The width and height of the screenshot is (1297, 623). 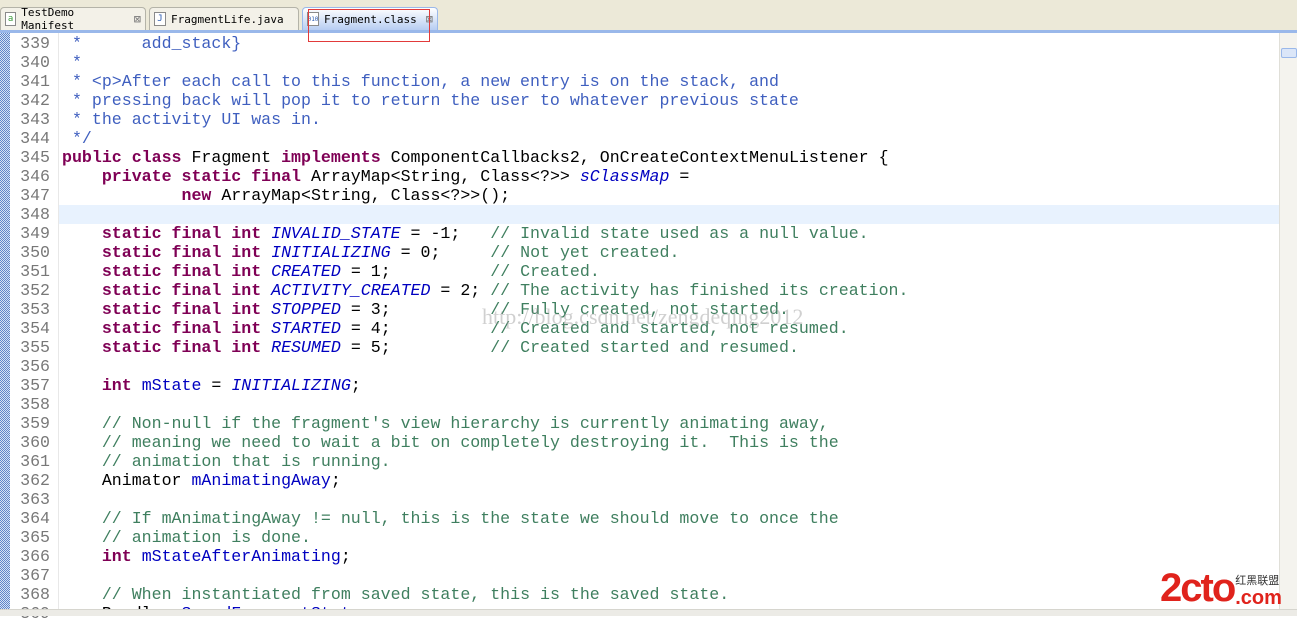 What do you see at coordinates (227, 19) in the screenshot?
I see `tab-label: FragmentLife.java` at bounding box center [227, 19].